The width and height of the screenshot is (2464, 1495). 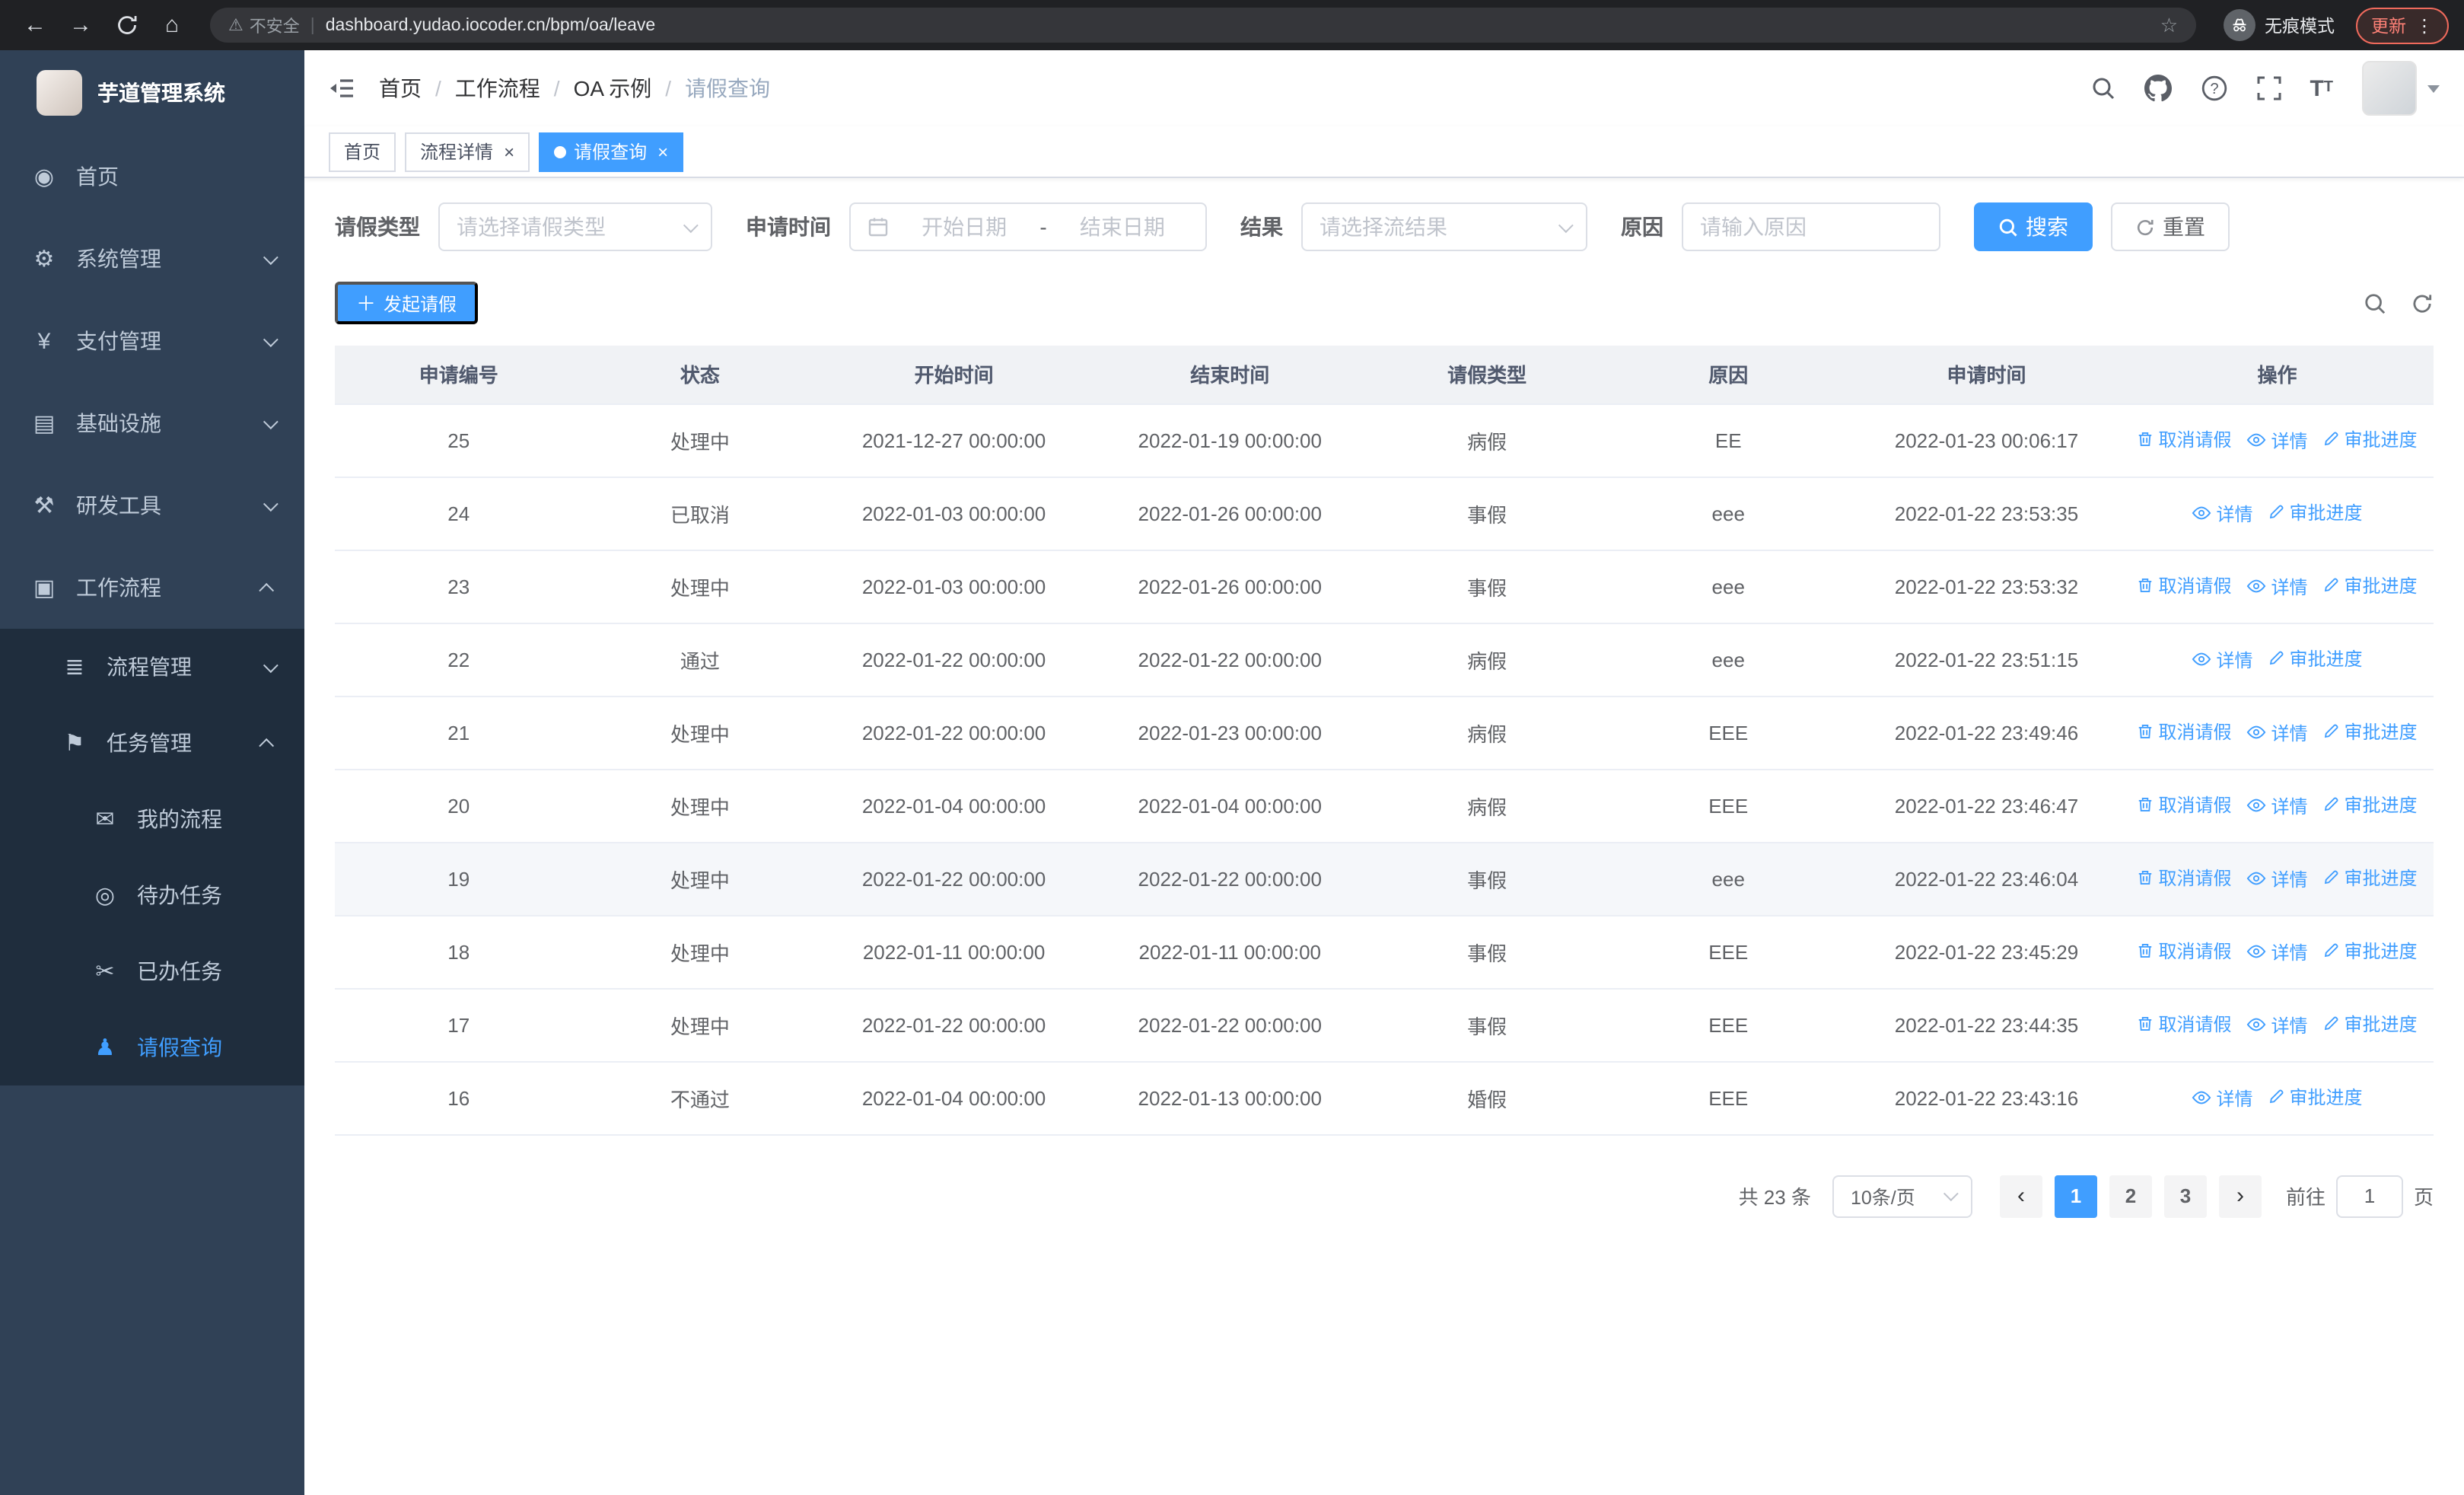 What do you see at coordinates (2201, 514) in the screenshot?
I see `eye-icon` at bounding box center [2201, 514].